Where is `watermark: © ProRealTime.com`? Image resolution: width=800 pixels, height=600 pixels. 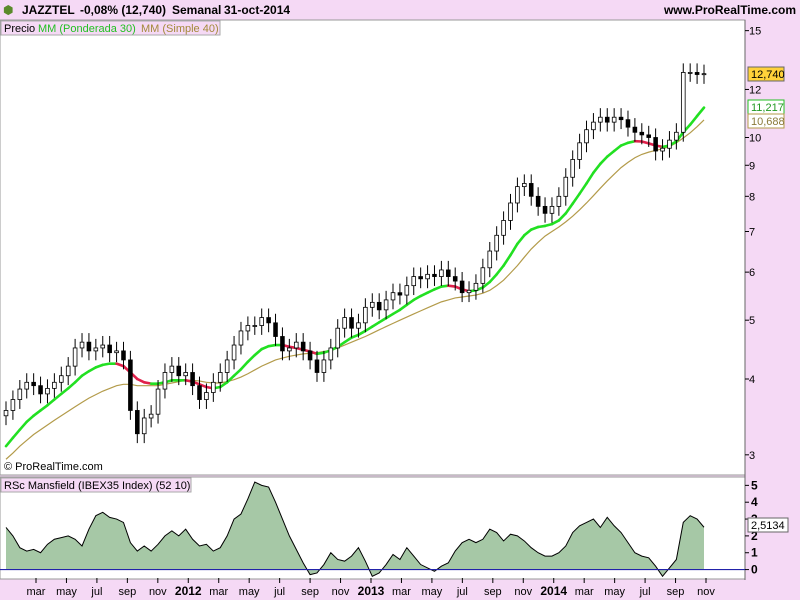
watermark: © ProRealTime.com is located at coordinates (53, 467).